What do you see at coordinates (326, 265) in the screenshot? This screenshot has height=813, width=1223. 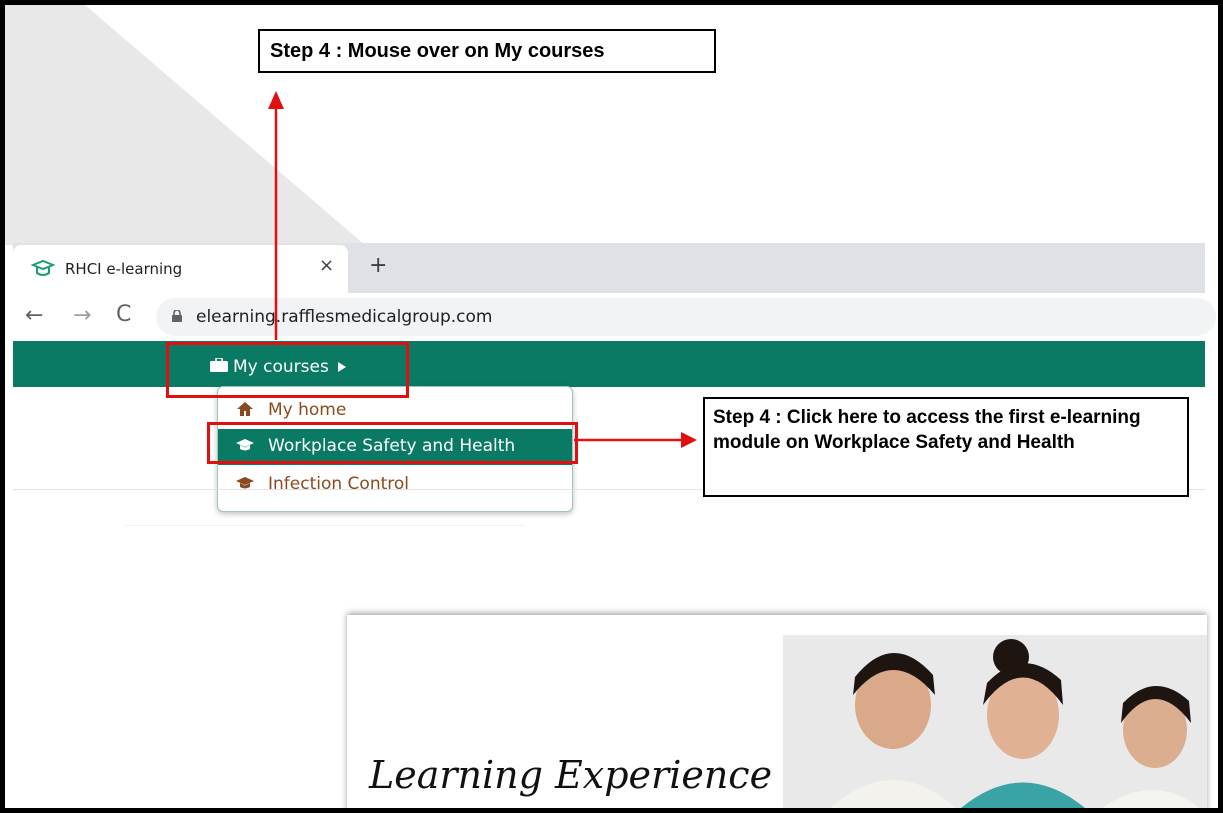 I see `tab-close-button: ×` at bounding box center [326, 265].